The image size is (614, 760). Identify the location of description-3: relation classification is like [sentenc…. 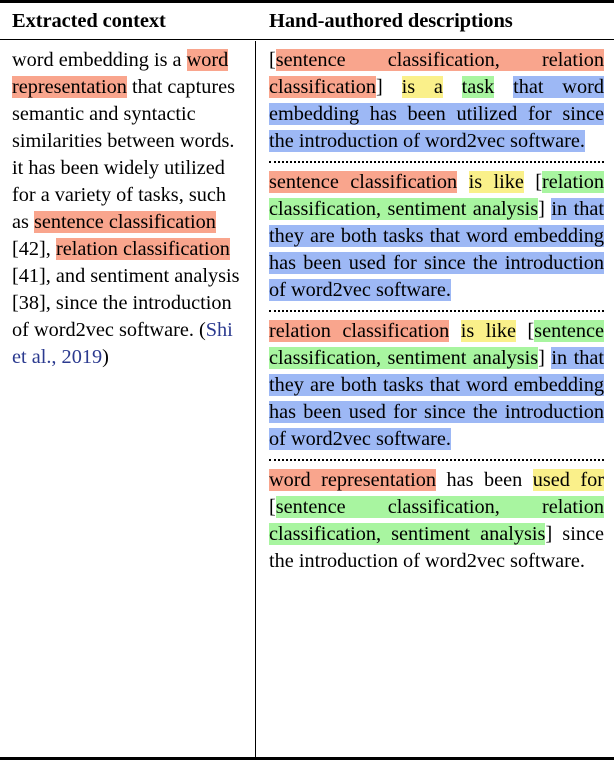
(436, 384).